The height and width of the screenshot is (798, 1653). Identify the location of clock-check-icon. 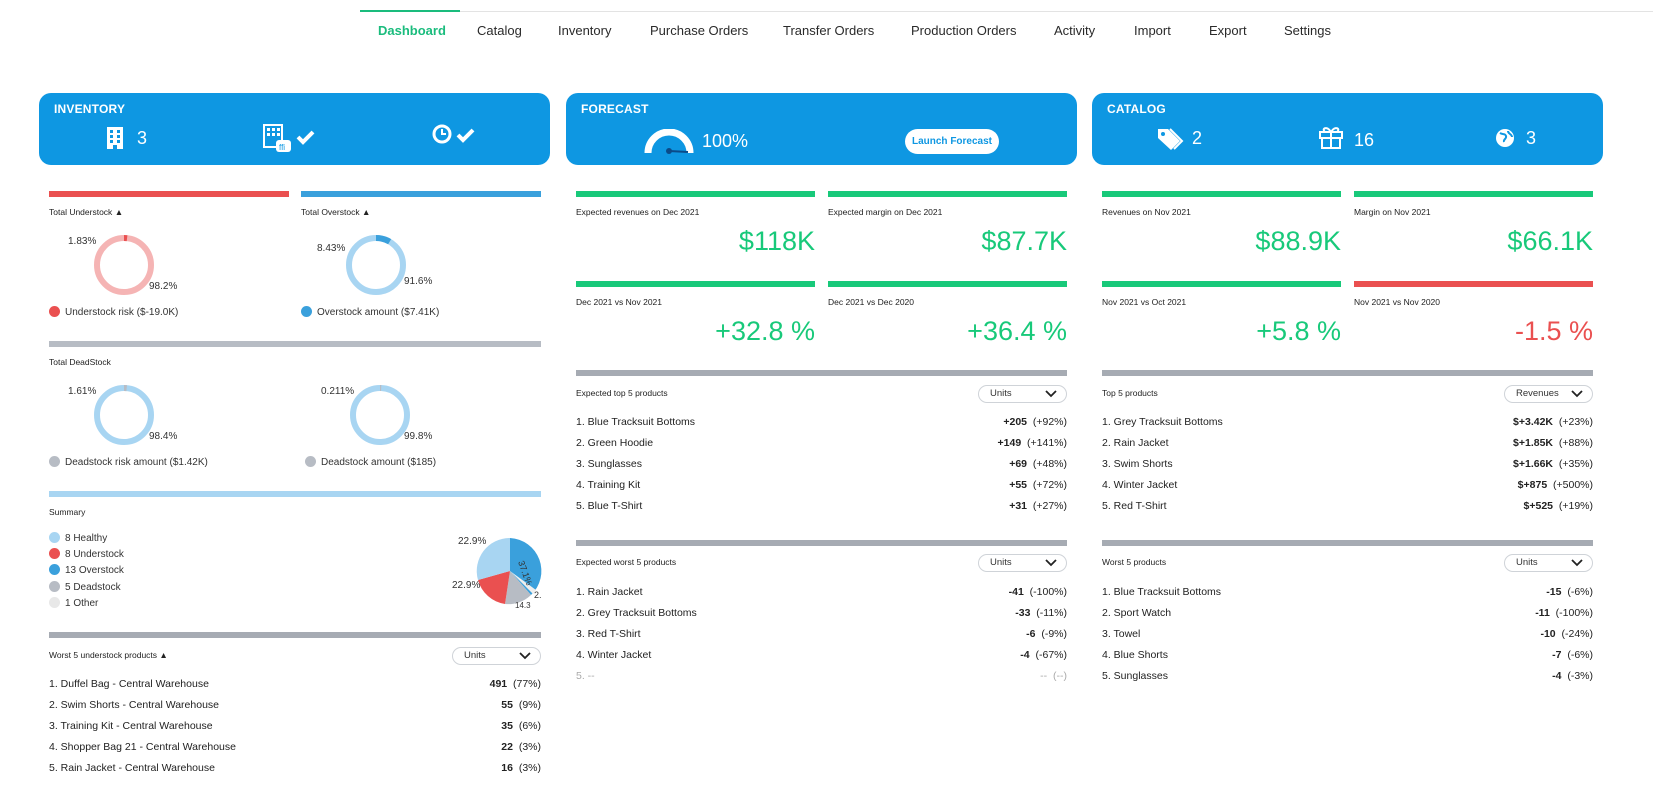
(460, 136).